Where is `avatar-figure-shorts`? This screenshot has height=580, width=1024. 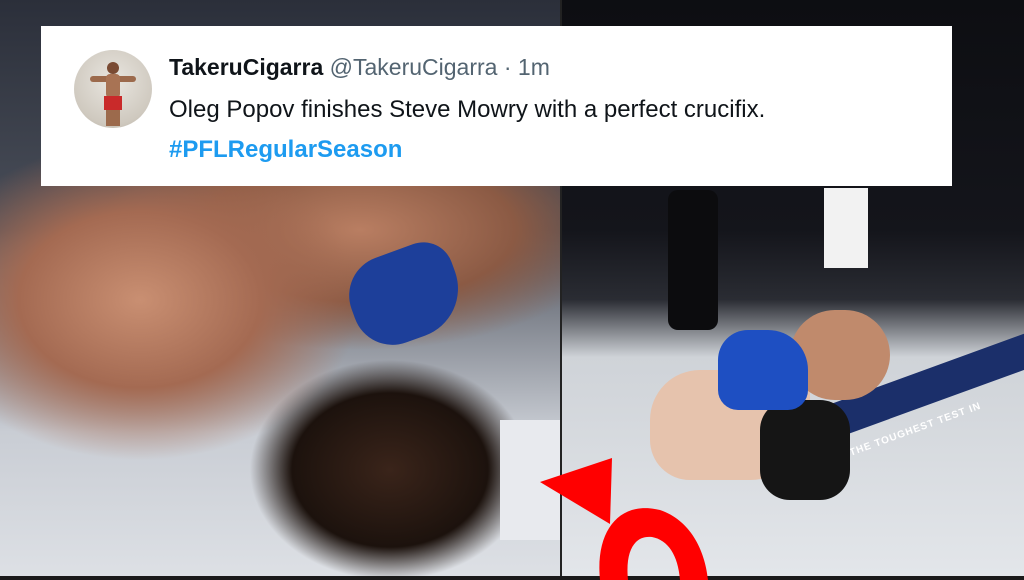
avatar-figure-shorts is located at coordinates (113, 103).